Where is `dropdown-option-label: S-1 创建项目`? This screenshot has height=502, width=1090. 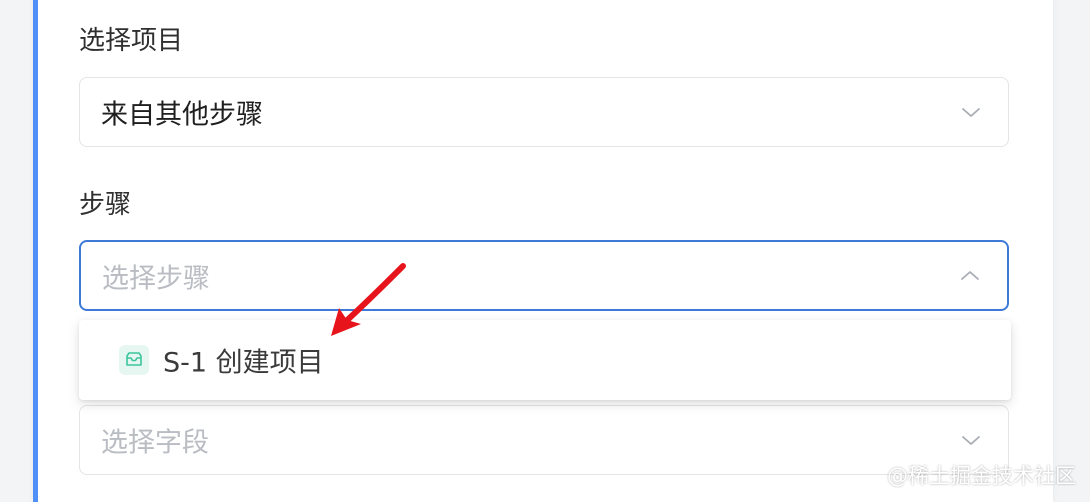
dropdown-option-label: S-1 创建项目 is located at coordinates (243, 363).